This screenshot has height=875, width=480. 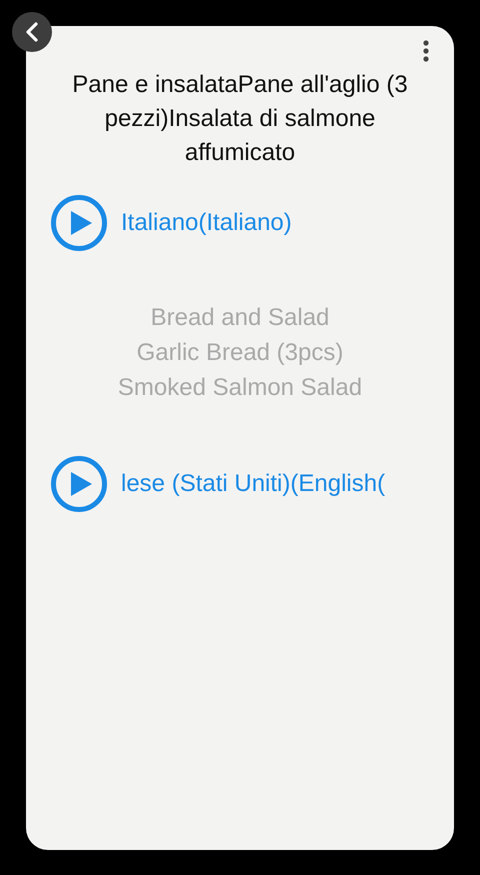 What do you see at coordinates (240, 388) in the screenshot?
I see `translation-line: Smoked Salmon Salad` at bounding box center [240, 388].